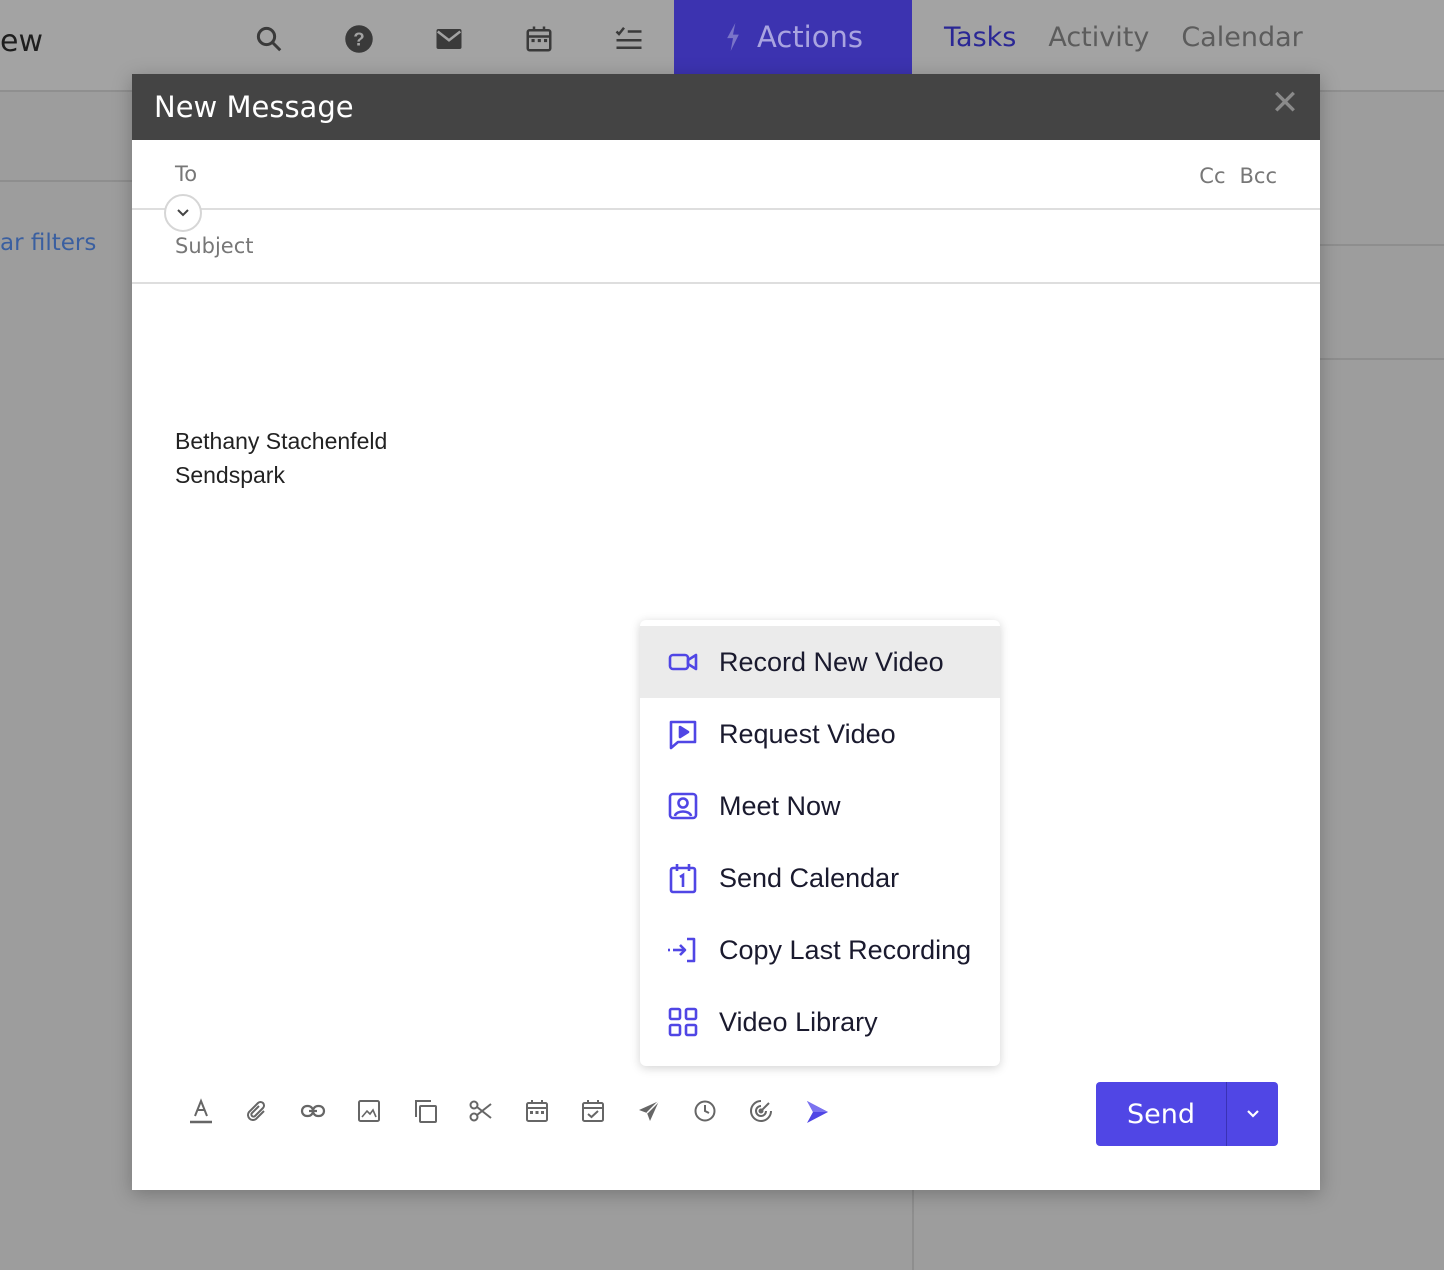 This screenshot has height=1270, width=1444. Describe the element at coordinates (1161, 1114) in the screenshot. I see `send-button: Send` at that location.